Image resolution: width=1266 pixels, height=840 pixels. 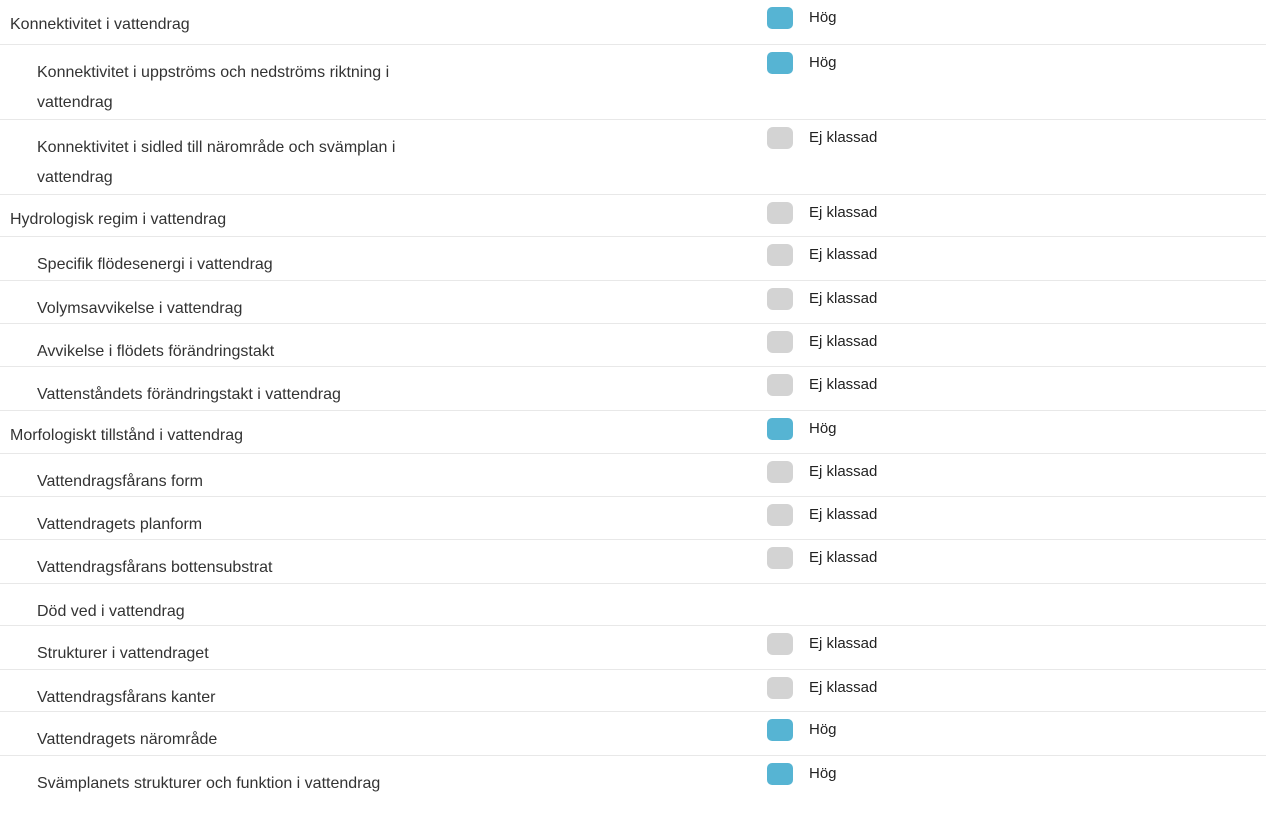 What do you see at coordinates (100, 24) in the screenshot?
I see `quality-factor-label: Konnektivitet i vattendrag` at bounding box center [100, 24].